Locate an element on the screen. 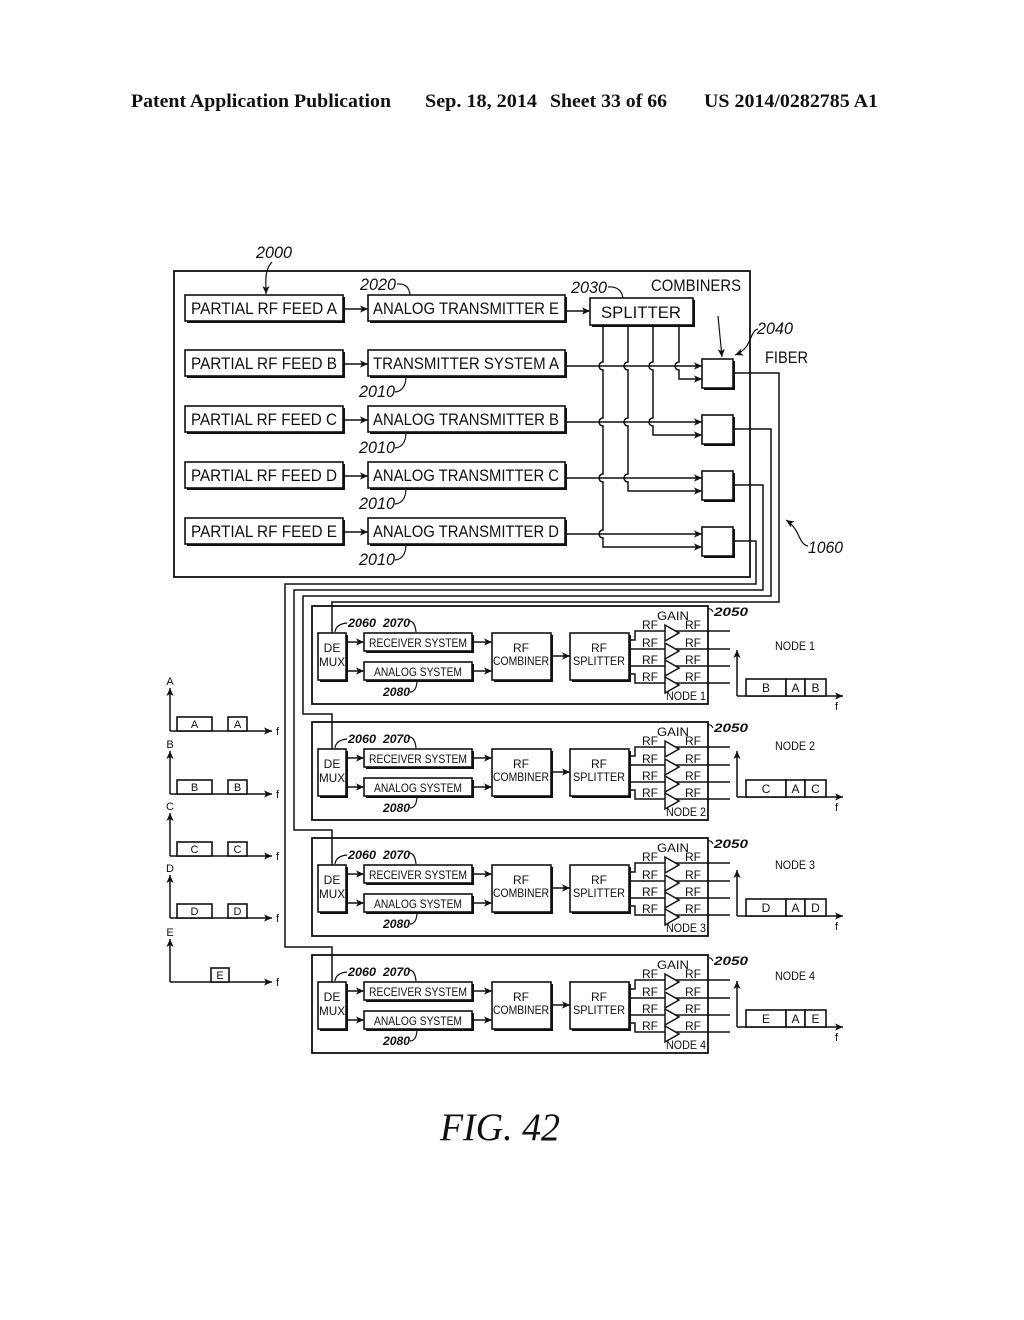 The width and height of the screenshot is (1024, 1320). figure-caption: FIG. 42 is located at coordinates (499, 1127).